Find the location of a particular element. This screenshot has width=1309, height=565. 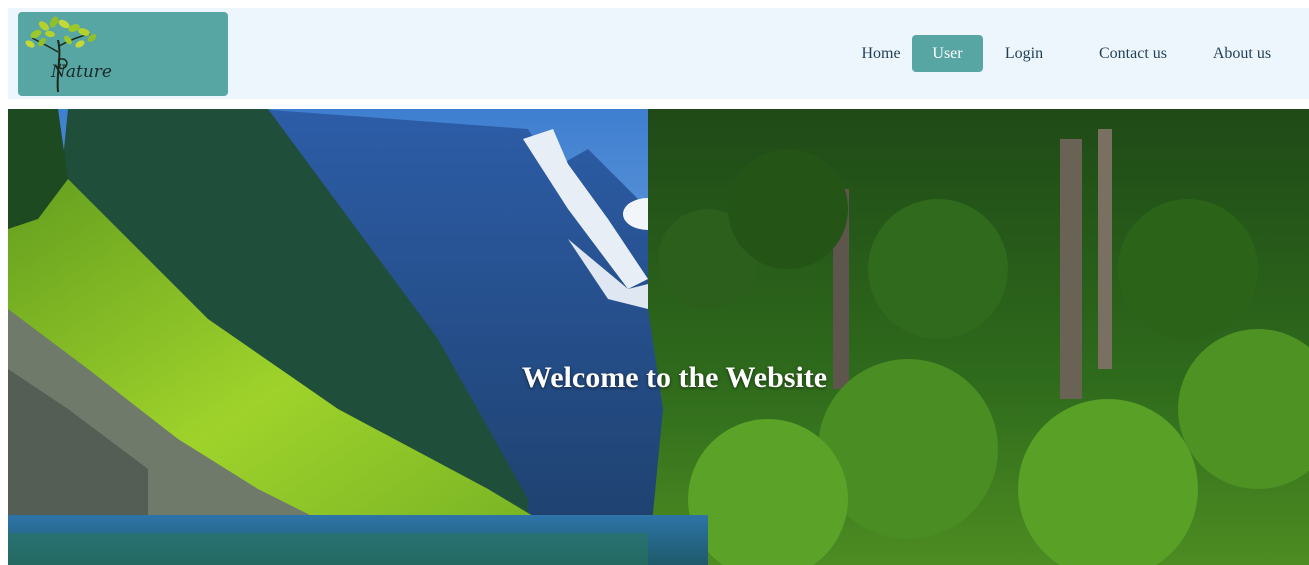

logo-text: Nature is located at coordinates (81, 72).